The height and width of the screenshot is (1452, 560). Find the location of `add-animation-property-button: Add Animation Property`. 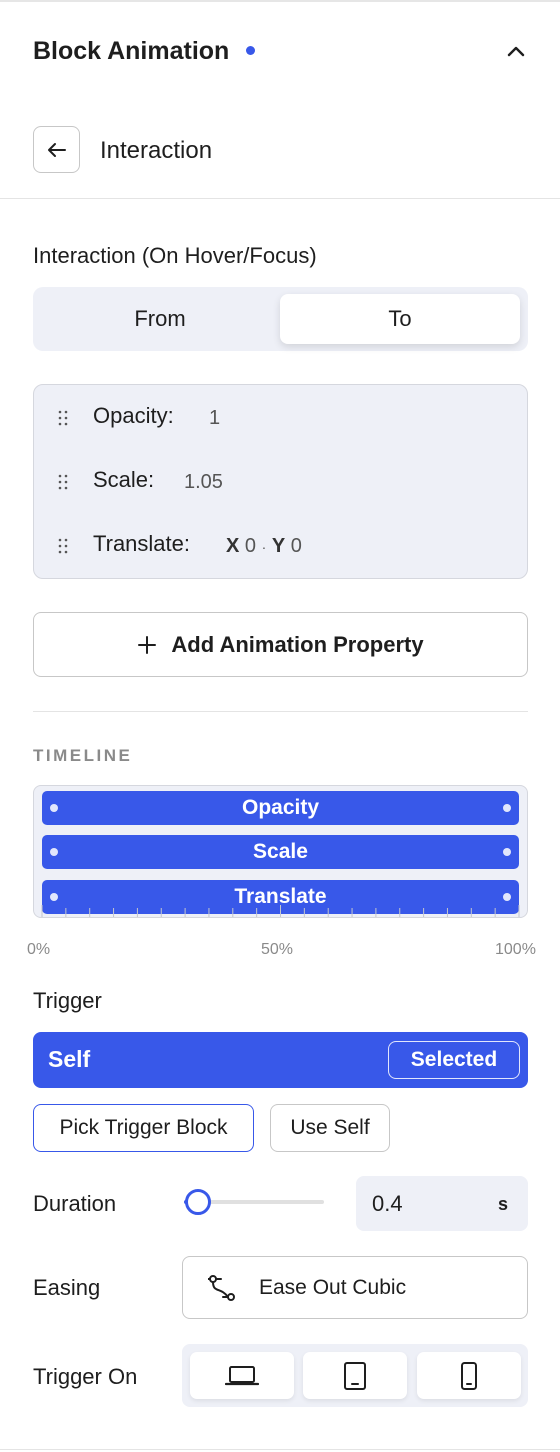

add-animation-property-button: Add Animation Property is located at coordinates (280, 644).